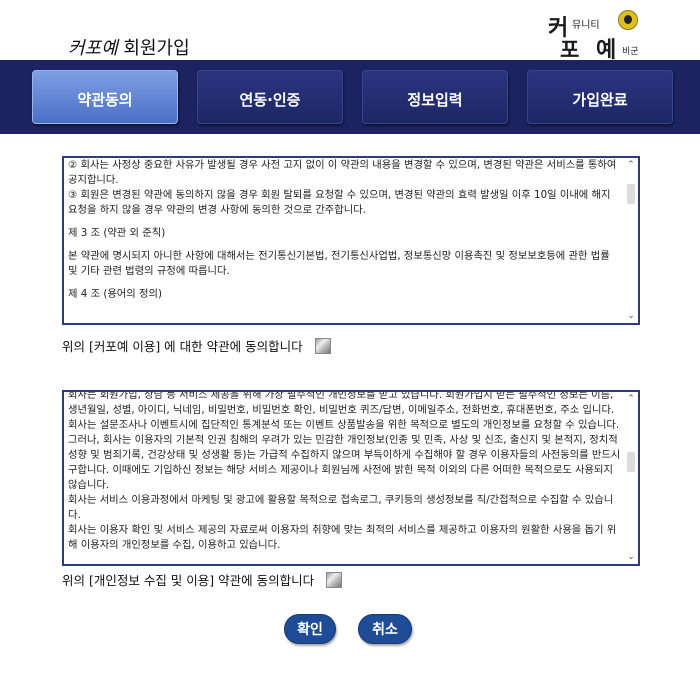 Image resolution: width=700 pixels, height=700 pixels. Describe the element at coordinates (270, 99) in the screenshot. I see `step-tab-label: 연동·인증` at that location.